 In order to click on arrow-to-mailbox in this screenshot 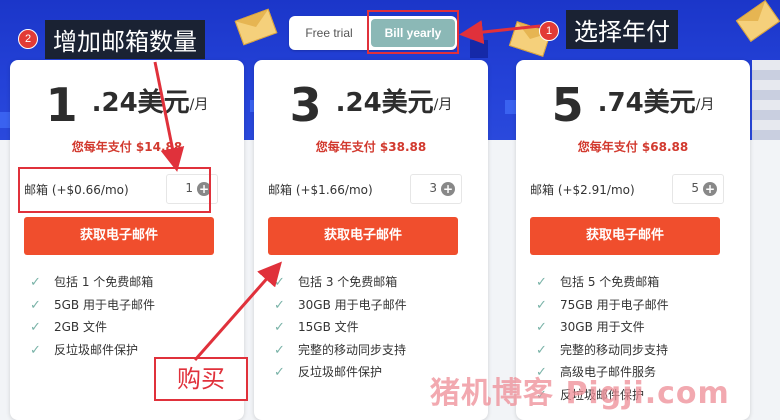, I will do `click(169, 116)`.